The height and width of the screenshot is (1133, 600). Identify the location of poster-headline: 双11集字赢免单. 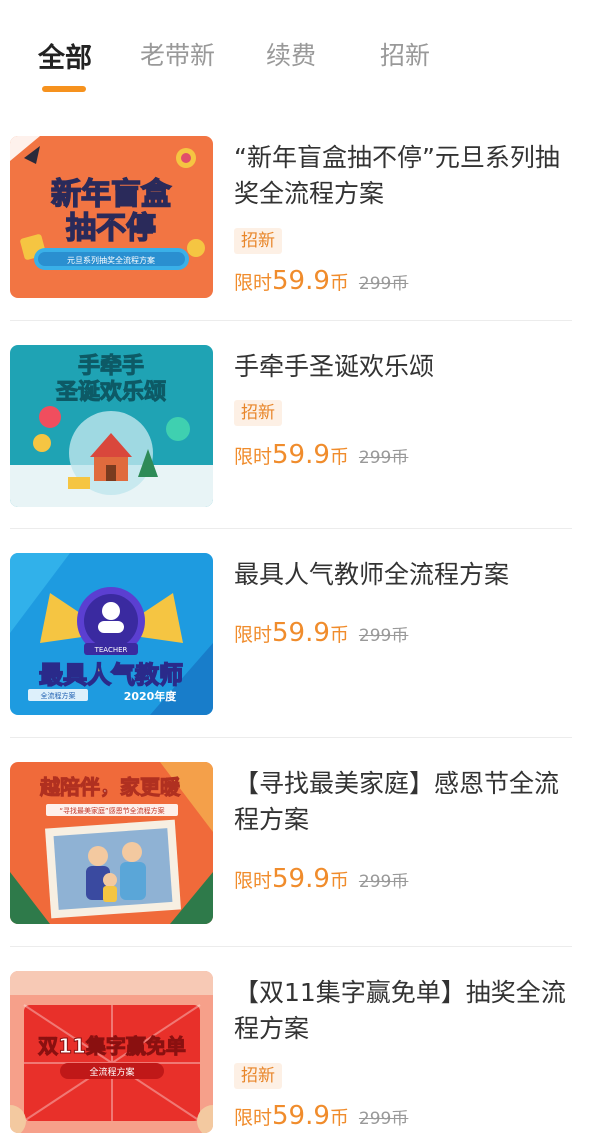
(112, 1046).